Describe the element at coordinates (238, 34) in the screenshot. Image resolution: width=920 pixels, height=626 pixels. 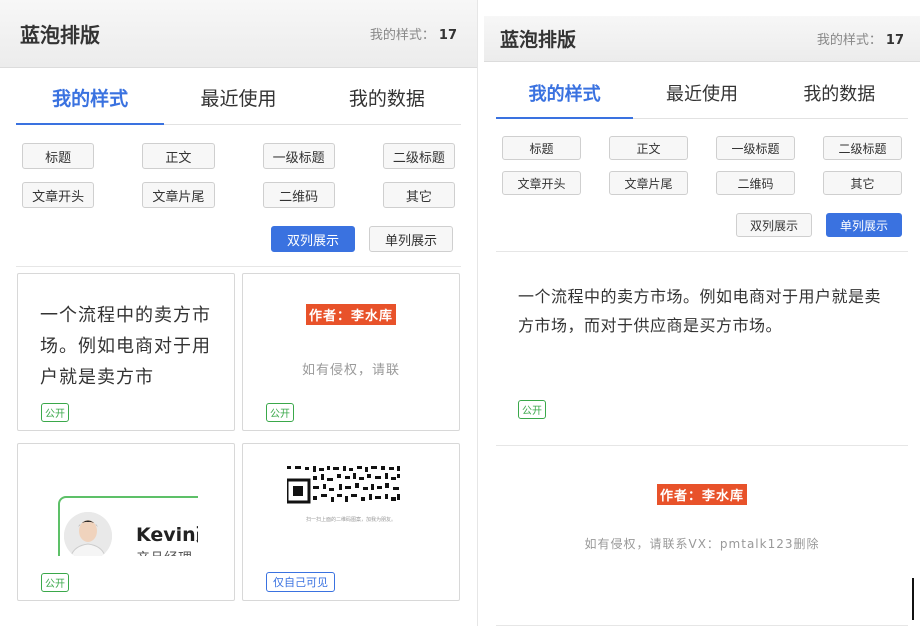
I see `app-header: 蓝泡排版 我的样式： 17` at that location.